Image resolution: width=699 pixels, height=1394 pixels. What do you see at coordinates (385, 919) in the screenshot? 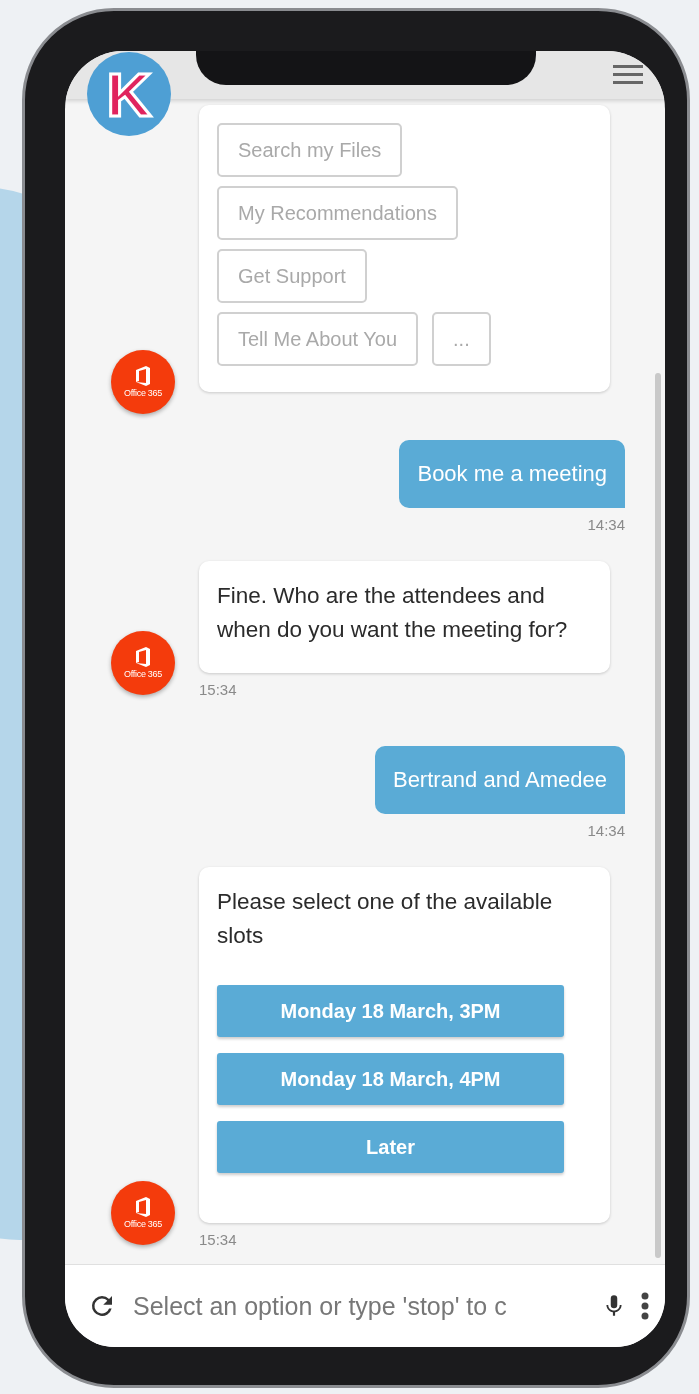
I see `bot-message-text: Please select one of the available slots` at bounding box center [385, 919].